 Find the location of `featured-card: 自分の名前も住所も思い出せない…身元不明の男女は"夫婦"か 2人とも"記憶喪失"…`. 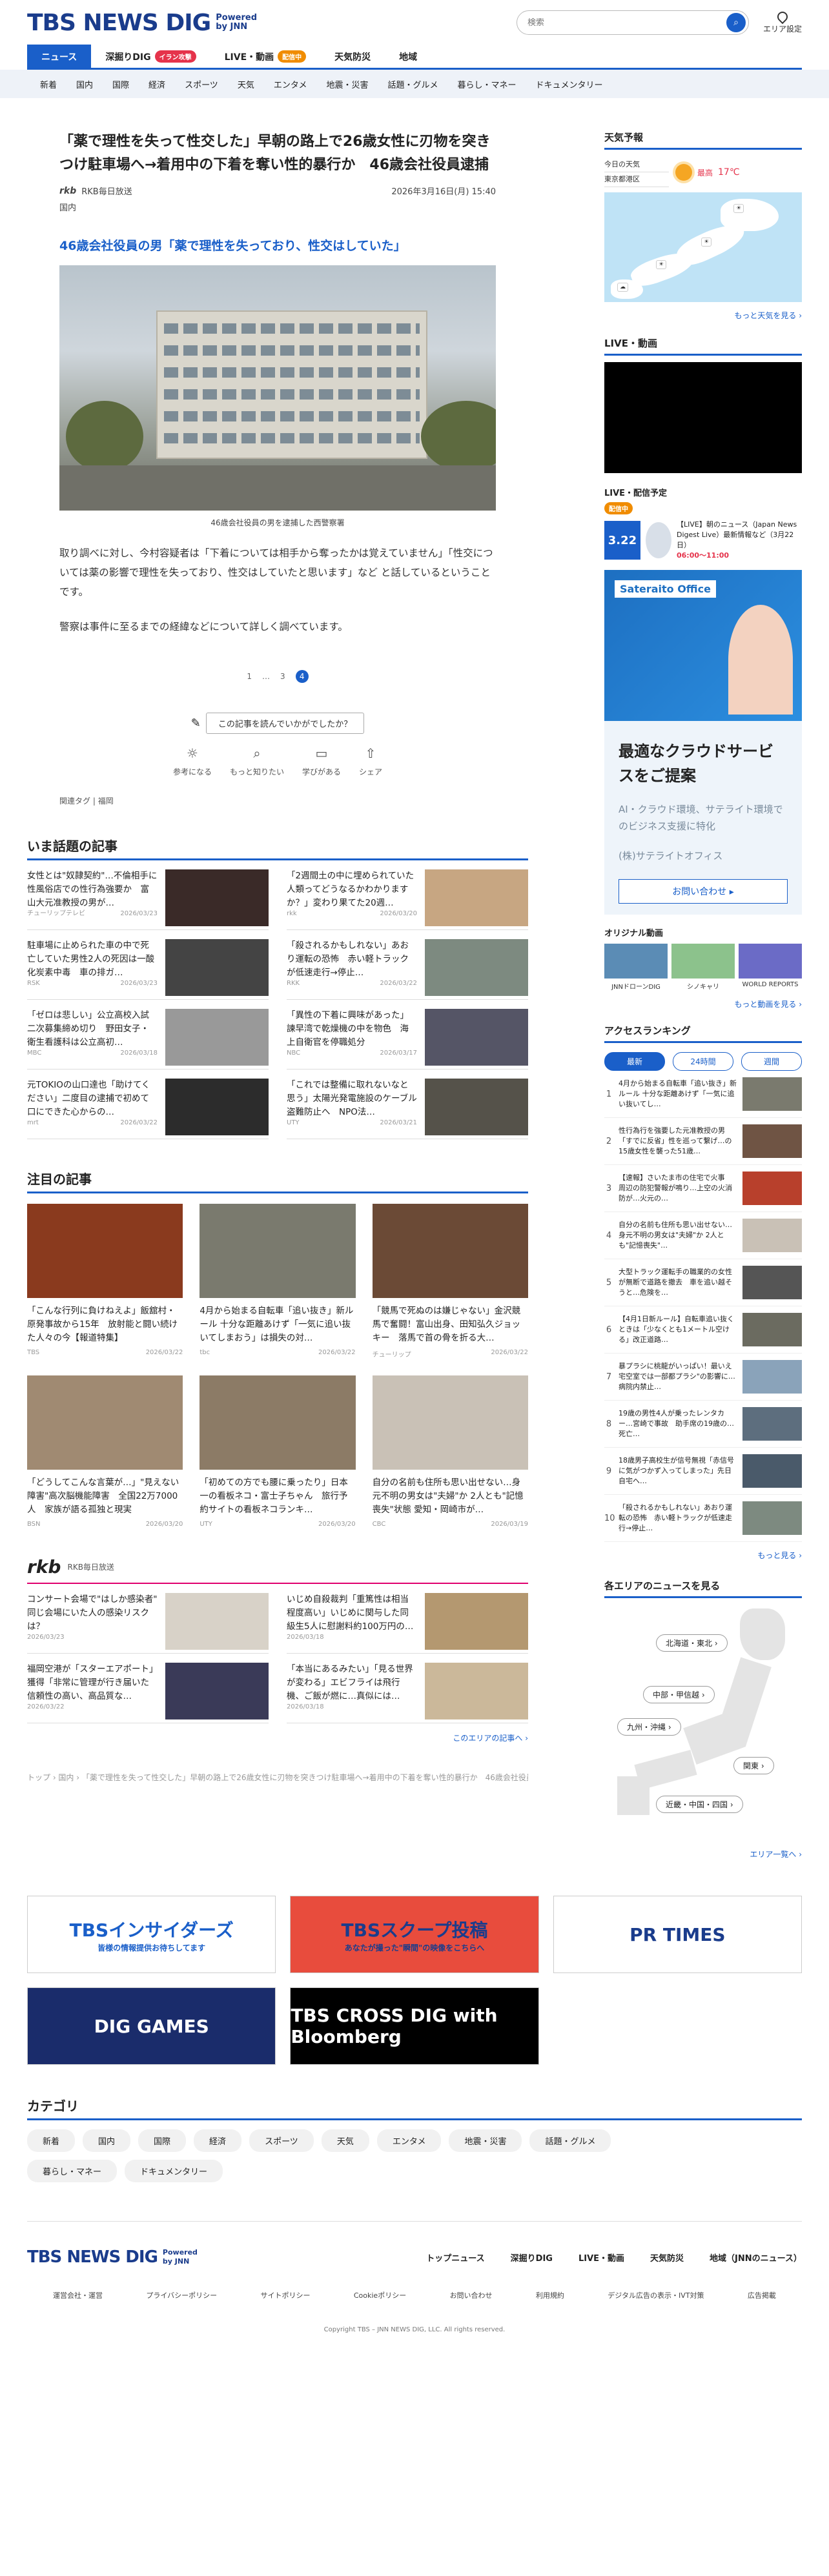

featured-card: 自分の名前も住所も思い出せない…身元不明の男女は"夫婦"か 2人とも"記憶喪失"… is located at coordinates (450, 1449).